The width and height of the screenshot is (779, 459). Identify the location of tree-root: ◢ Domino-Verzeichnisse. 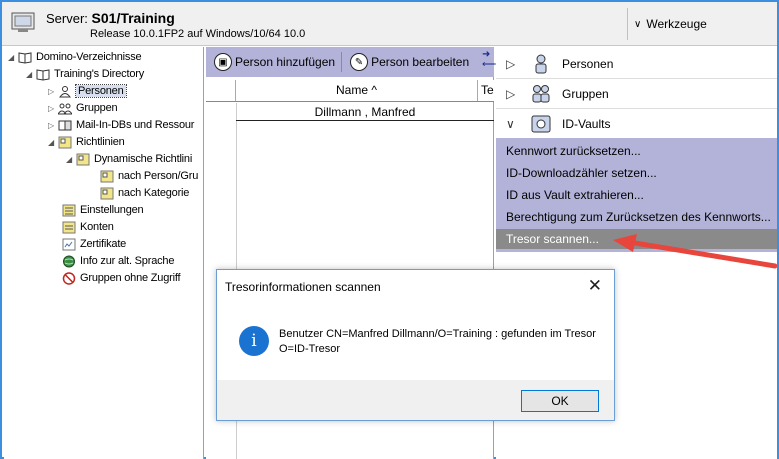
(74, 57).